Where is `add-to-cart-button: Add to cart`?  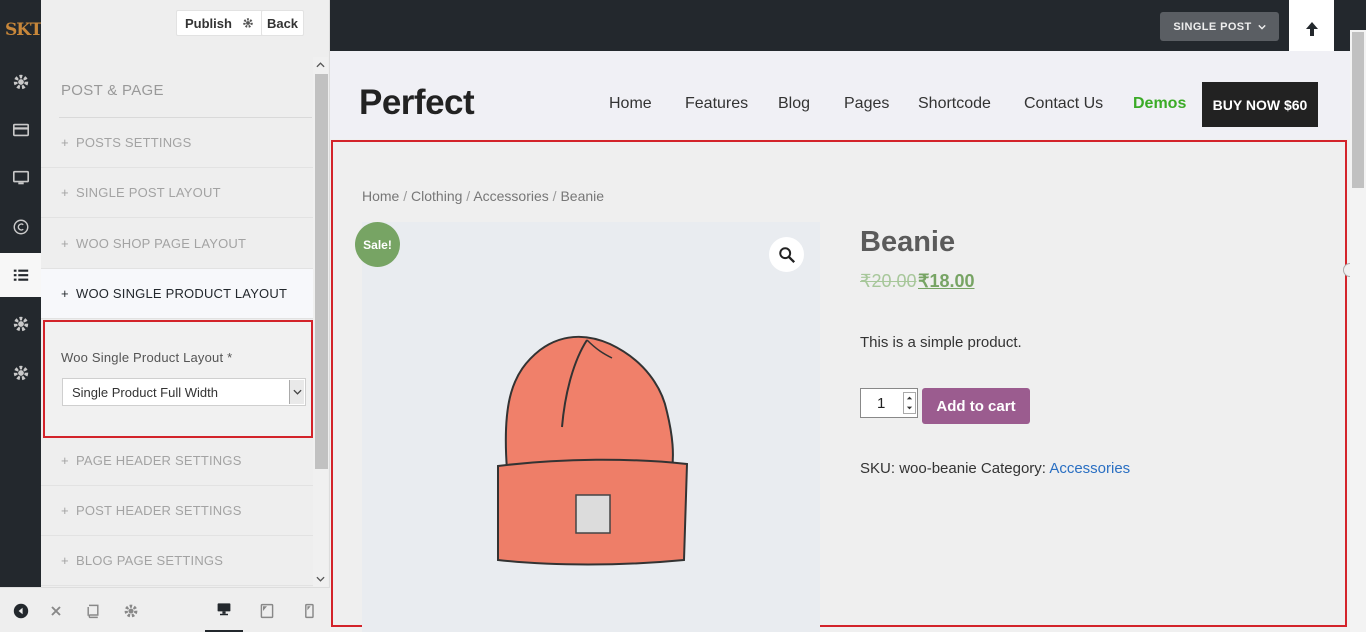 add-to-cart-button: Add to cart is located at coordinates (976, 406).